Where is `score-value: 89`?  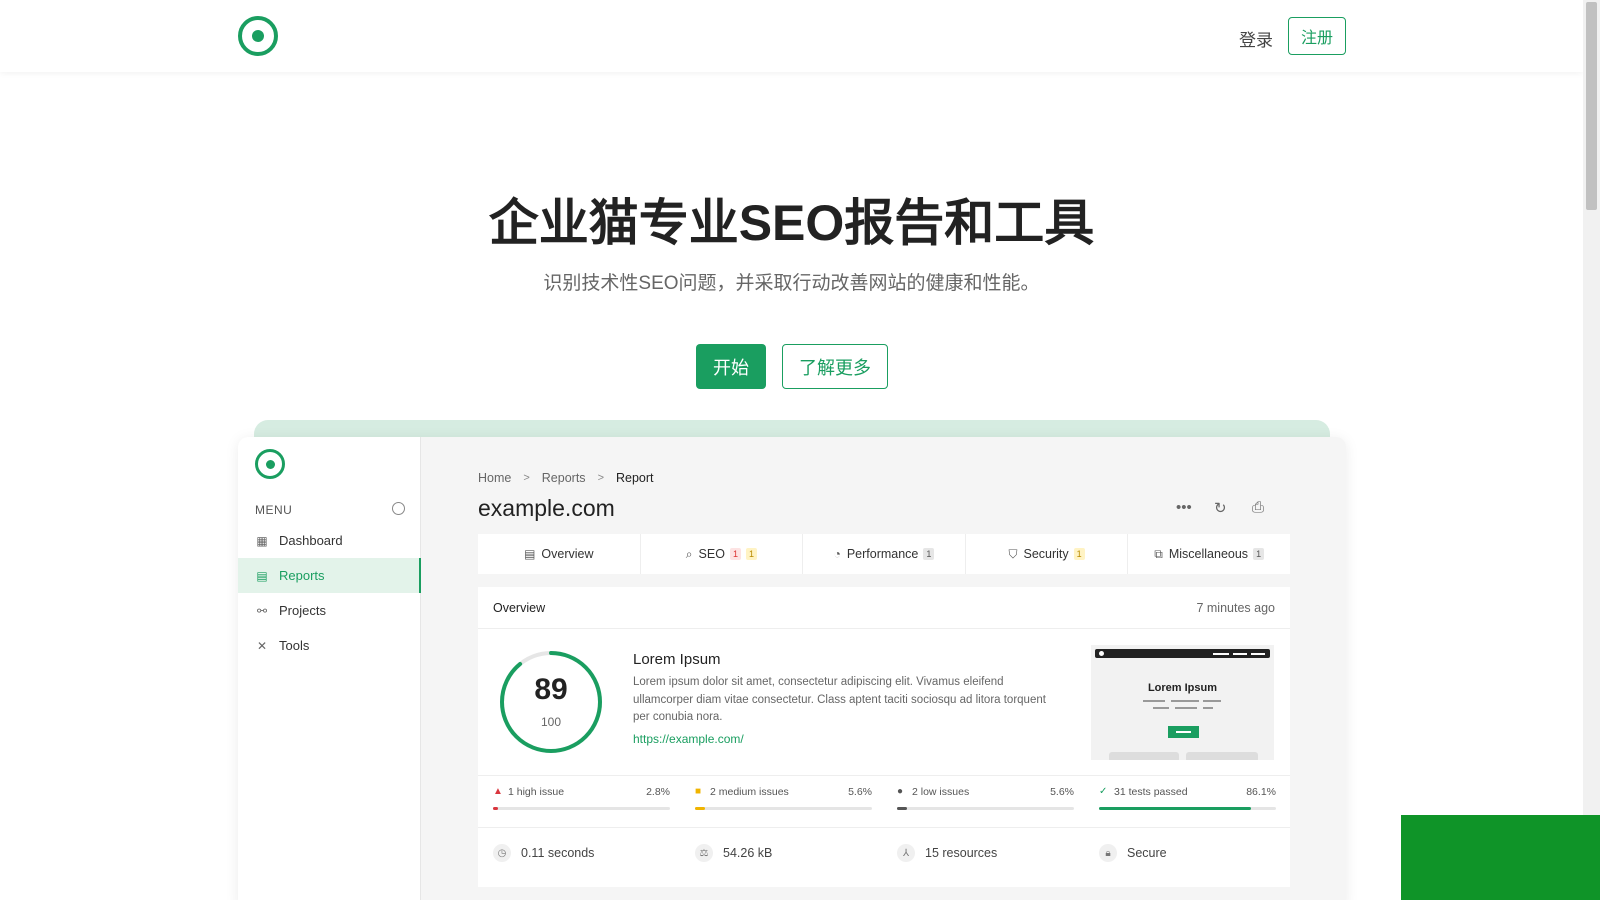 score-value: 89 is located at coordinates (551, 689).